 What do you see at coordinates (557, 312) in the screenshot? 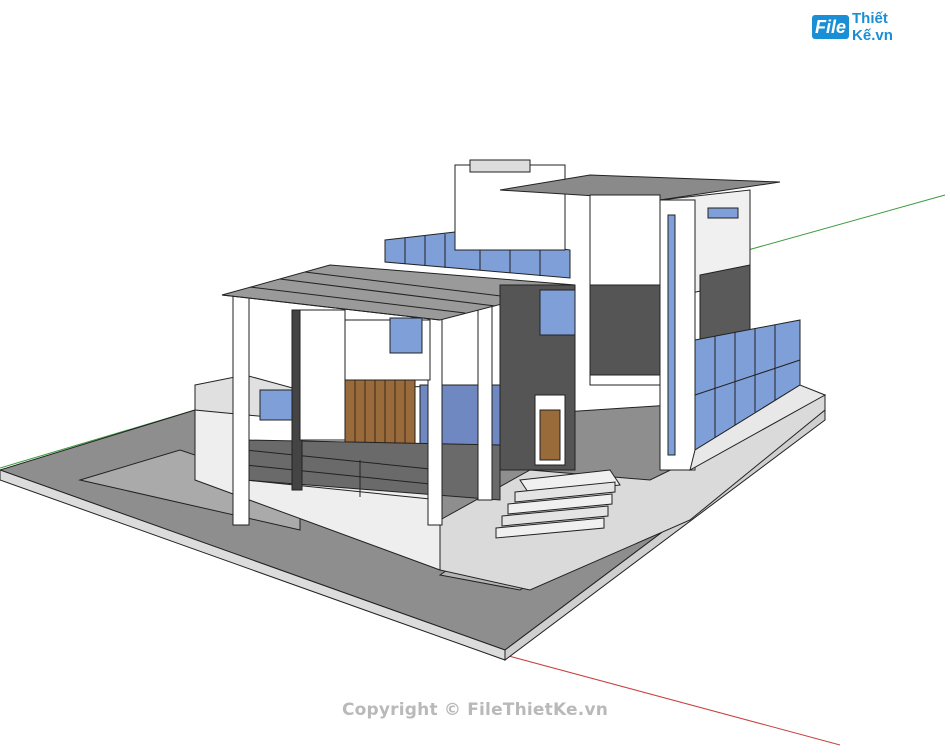
I see `dark-block-window` at bounding box center [557, 312].